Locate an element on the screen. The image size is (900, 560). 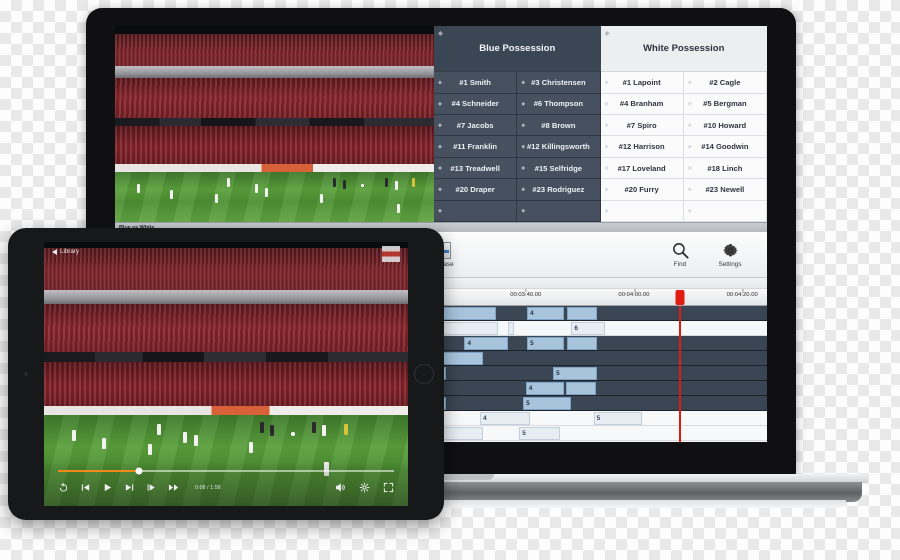
matrix-cell: #2 Cagle is located at coordinates (725, 83).